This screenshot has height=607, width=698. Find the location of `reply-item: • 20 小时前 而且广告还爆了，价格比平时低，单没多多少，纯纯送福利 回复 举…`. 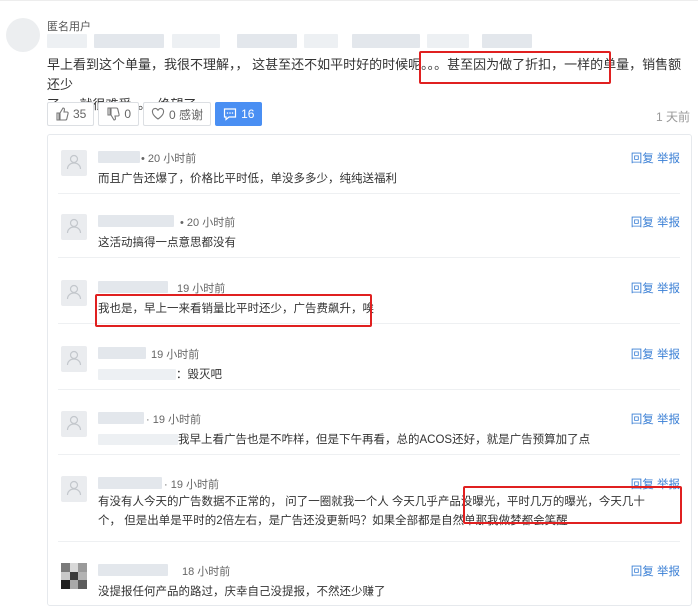

reply-item: • 20 小时前 而且广告还爆了，价格比平时低，单没多多少，纯纯送福利 回复 举… is located at coordinates (369, 166).